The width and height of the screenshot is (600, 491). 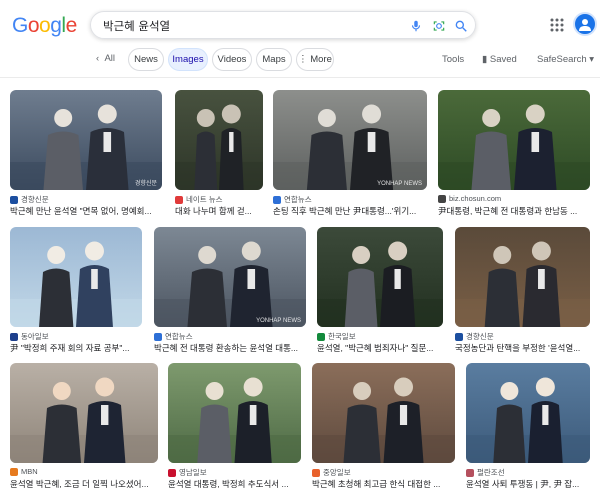 I want to click on logo-letter: e, so click(x=71, y=25).